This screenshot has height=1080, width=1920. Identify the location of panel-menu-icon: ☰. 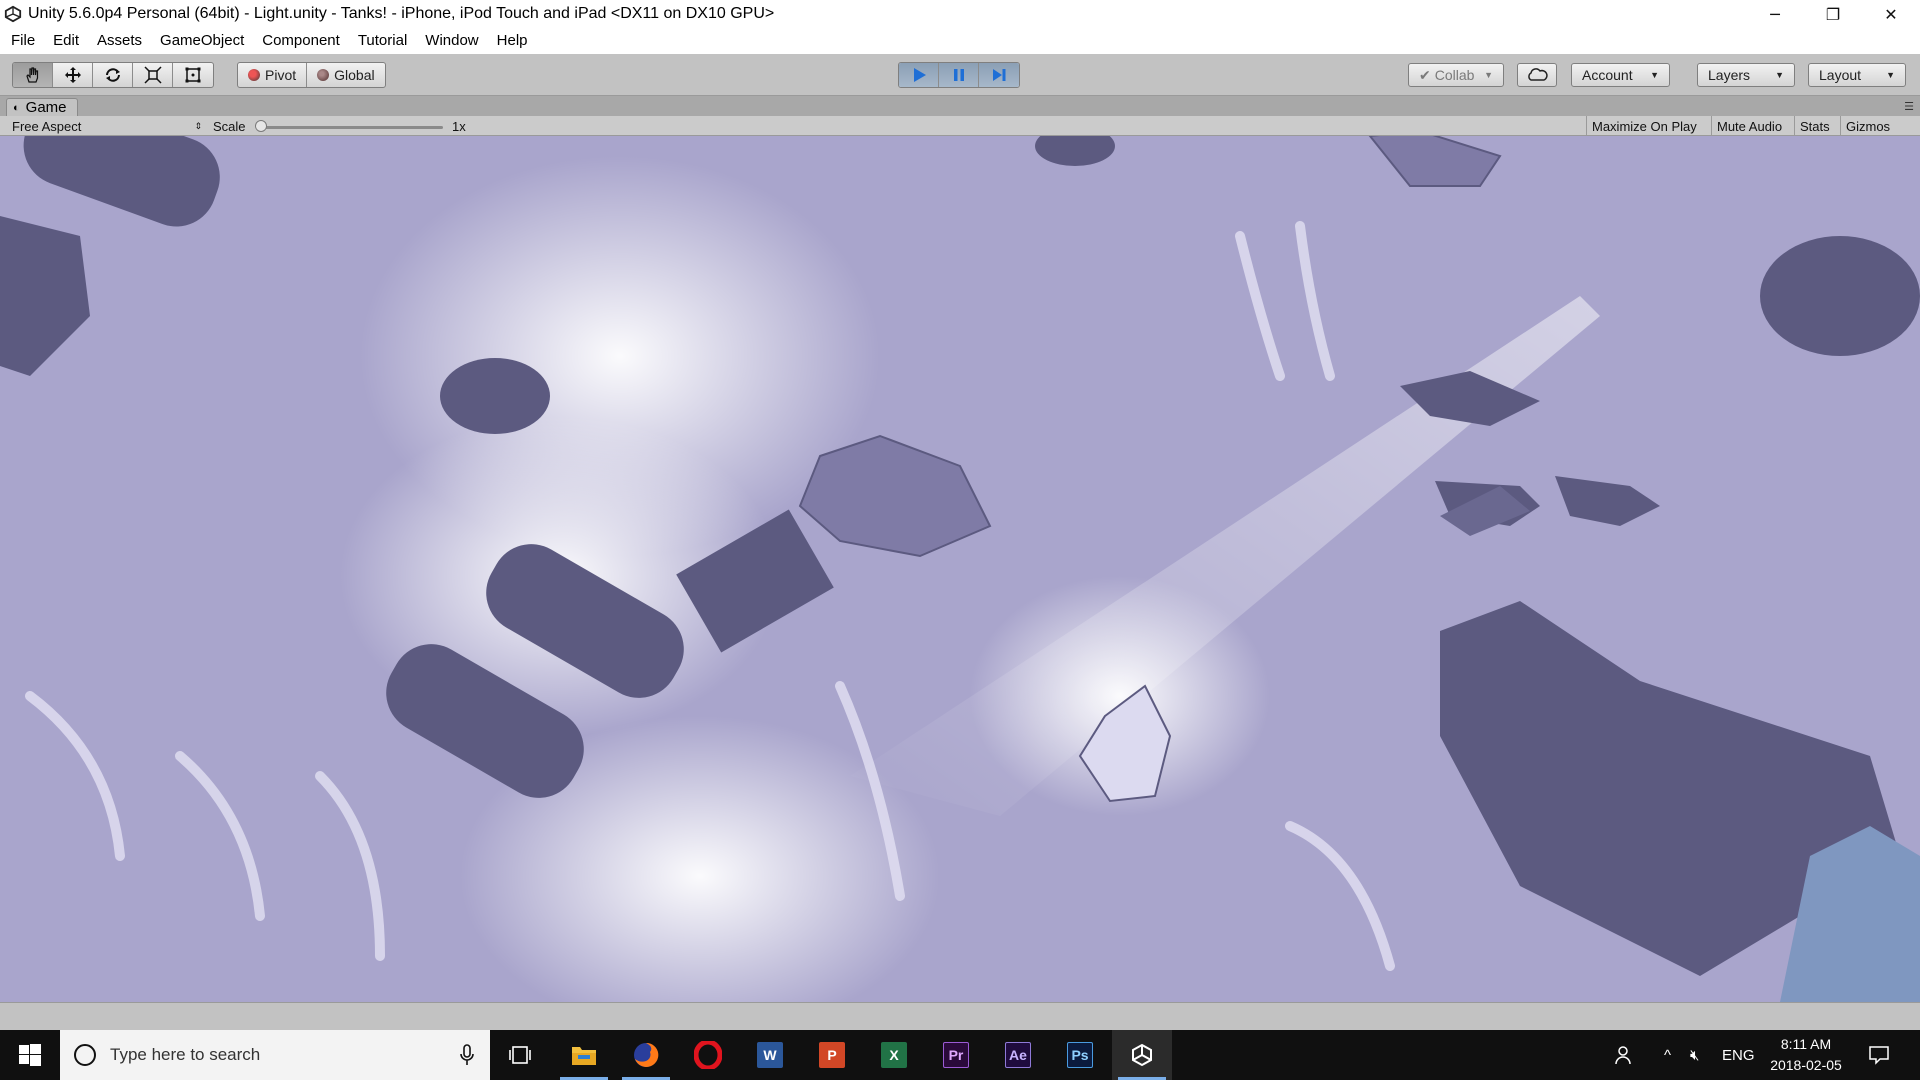
(1909, 106).